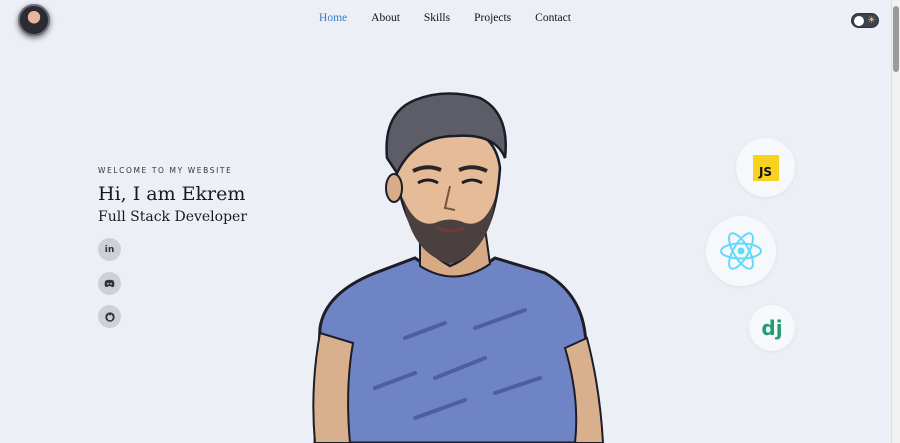 This screenshot has width=900, height=443. What do you see at coordinates (895, 221) in the screenshot?
I see `scrollbar` at bounding box center [895, 221].